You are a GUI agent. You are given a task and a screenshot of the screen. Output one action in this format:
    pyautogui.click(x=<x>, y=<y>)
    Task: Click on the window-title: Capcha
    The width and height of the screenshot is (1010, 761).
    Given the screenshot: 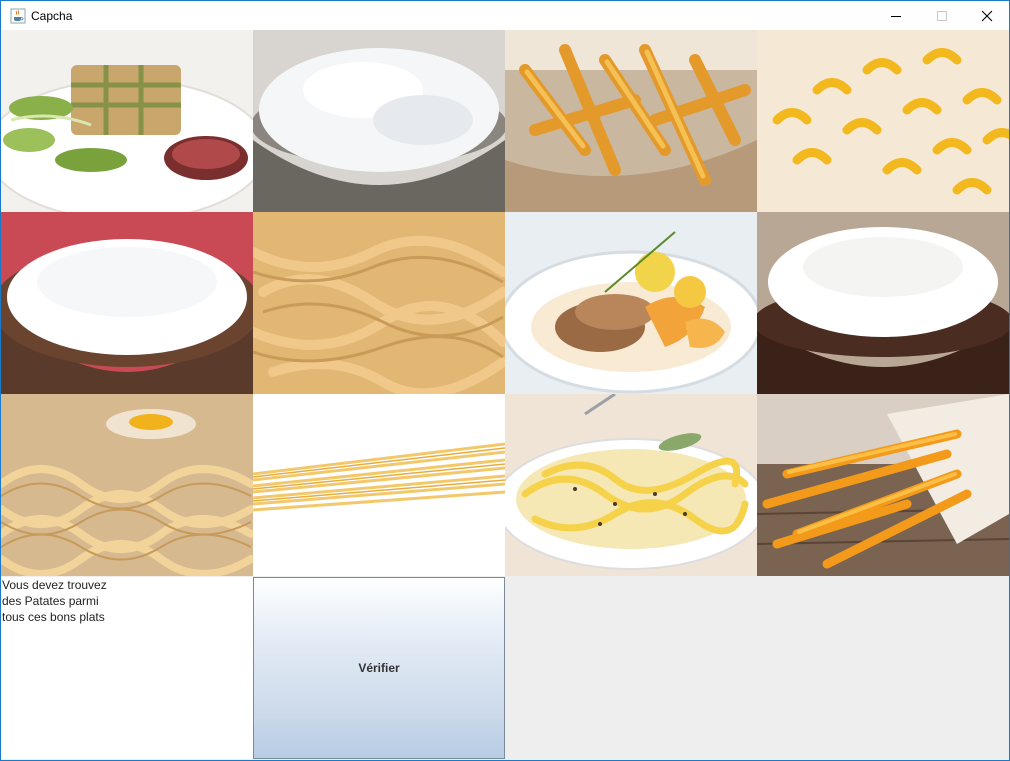 What is the action you would take?
    pyautogui.click(x=52, y=16)
    